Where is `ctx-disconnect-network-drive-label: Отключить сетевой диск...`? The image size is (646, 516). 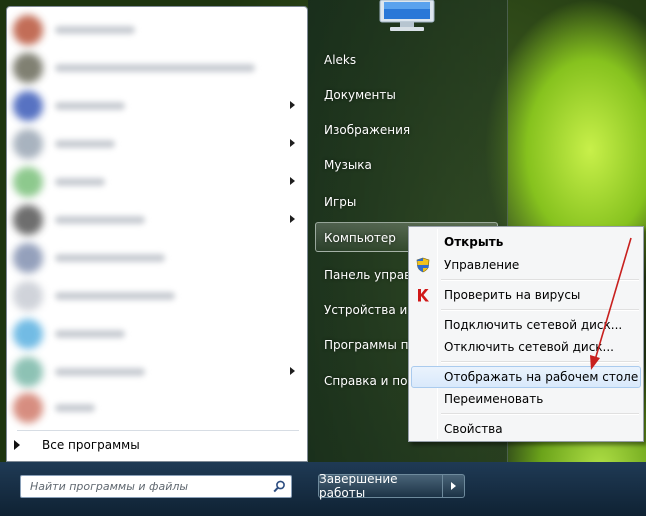
ctx-disconnect-network-drive-label: Отключить сетевой диск... is located at coordinates (529, 347).